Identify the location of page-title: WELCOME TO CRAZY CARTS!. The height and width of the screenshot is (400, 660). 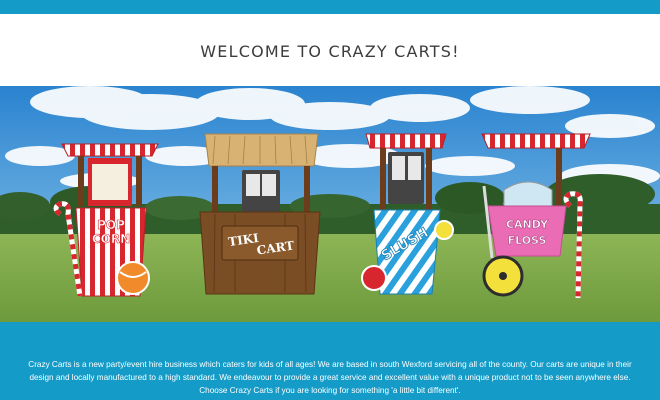
(330, 51).